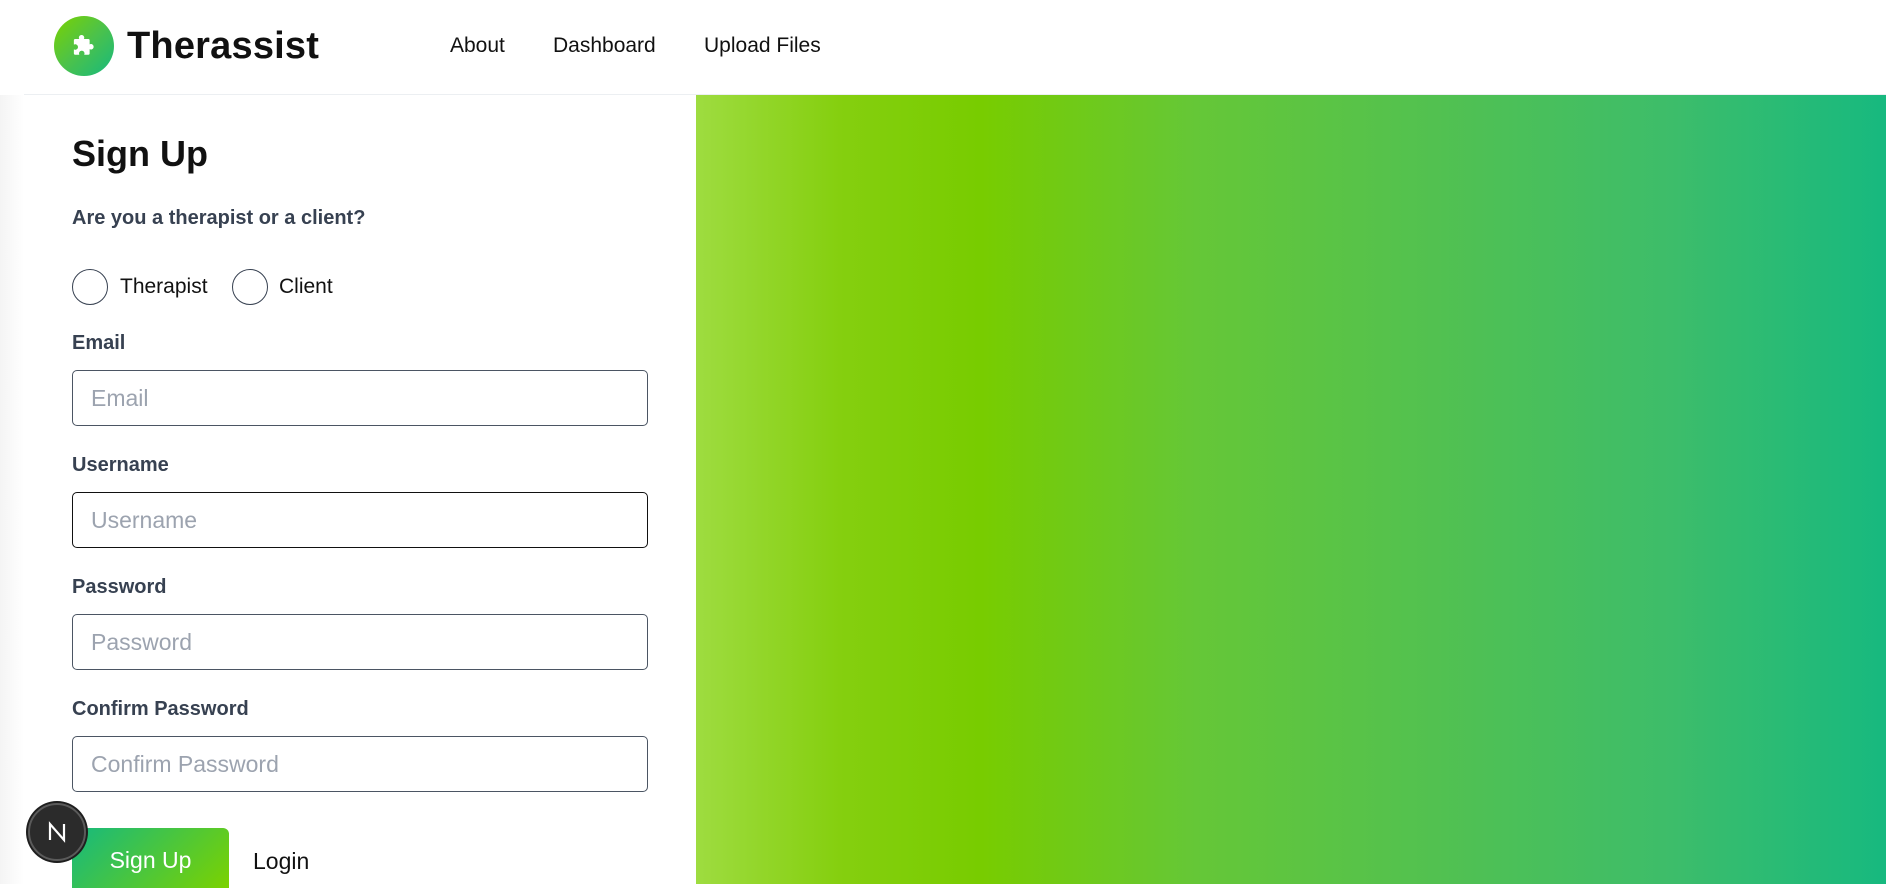  I want to click on role-question: Are you a therapist or a client?, so click(219, 218).